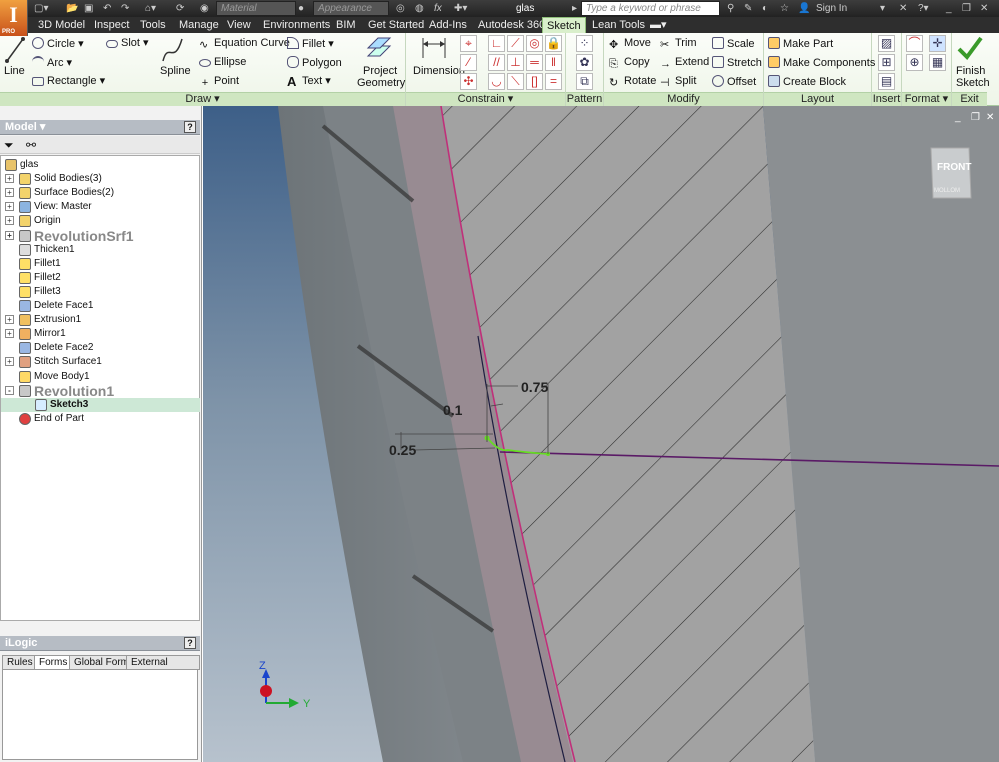 This screenshot has width=999, height=762. I want to click on line-icon, so click(15, 51).